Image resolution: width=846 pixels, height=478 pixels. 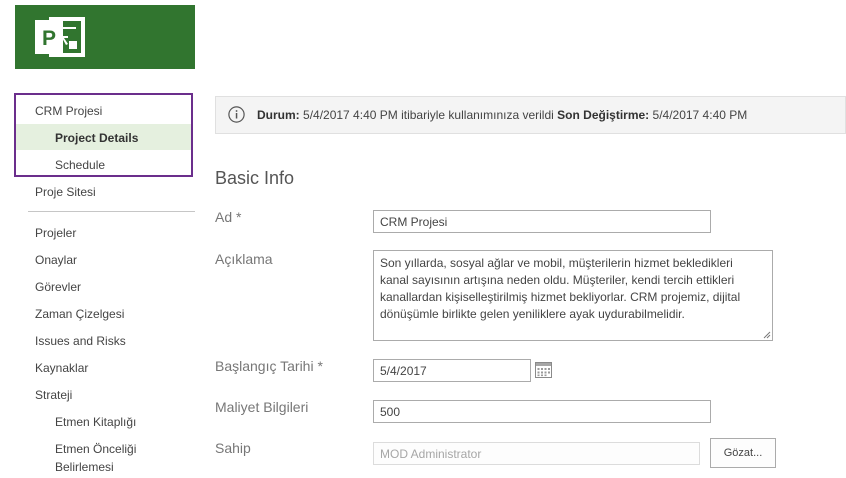 What do you see at coordinates (452, 370) in the screenshot?
I see `start-date-input: 5/4/2017` at bounding box center [452, 370].